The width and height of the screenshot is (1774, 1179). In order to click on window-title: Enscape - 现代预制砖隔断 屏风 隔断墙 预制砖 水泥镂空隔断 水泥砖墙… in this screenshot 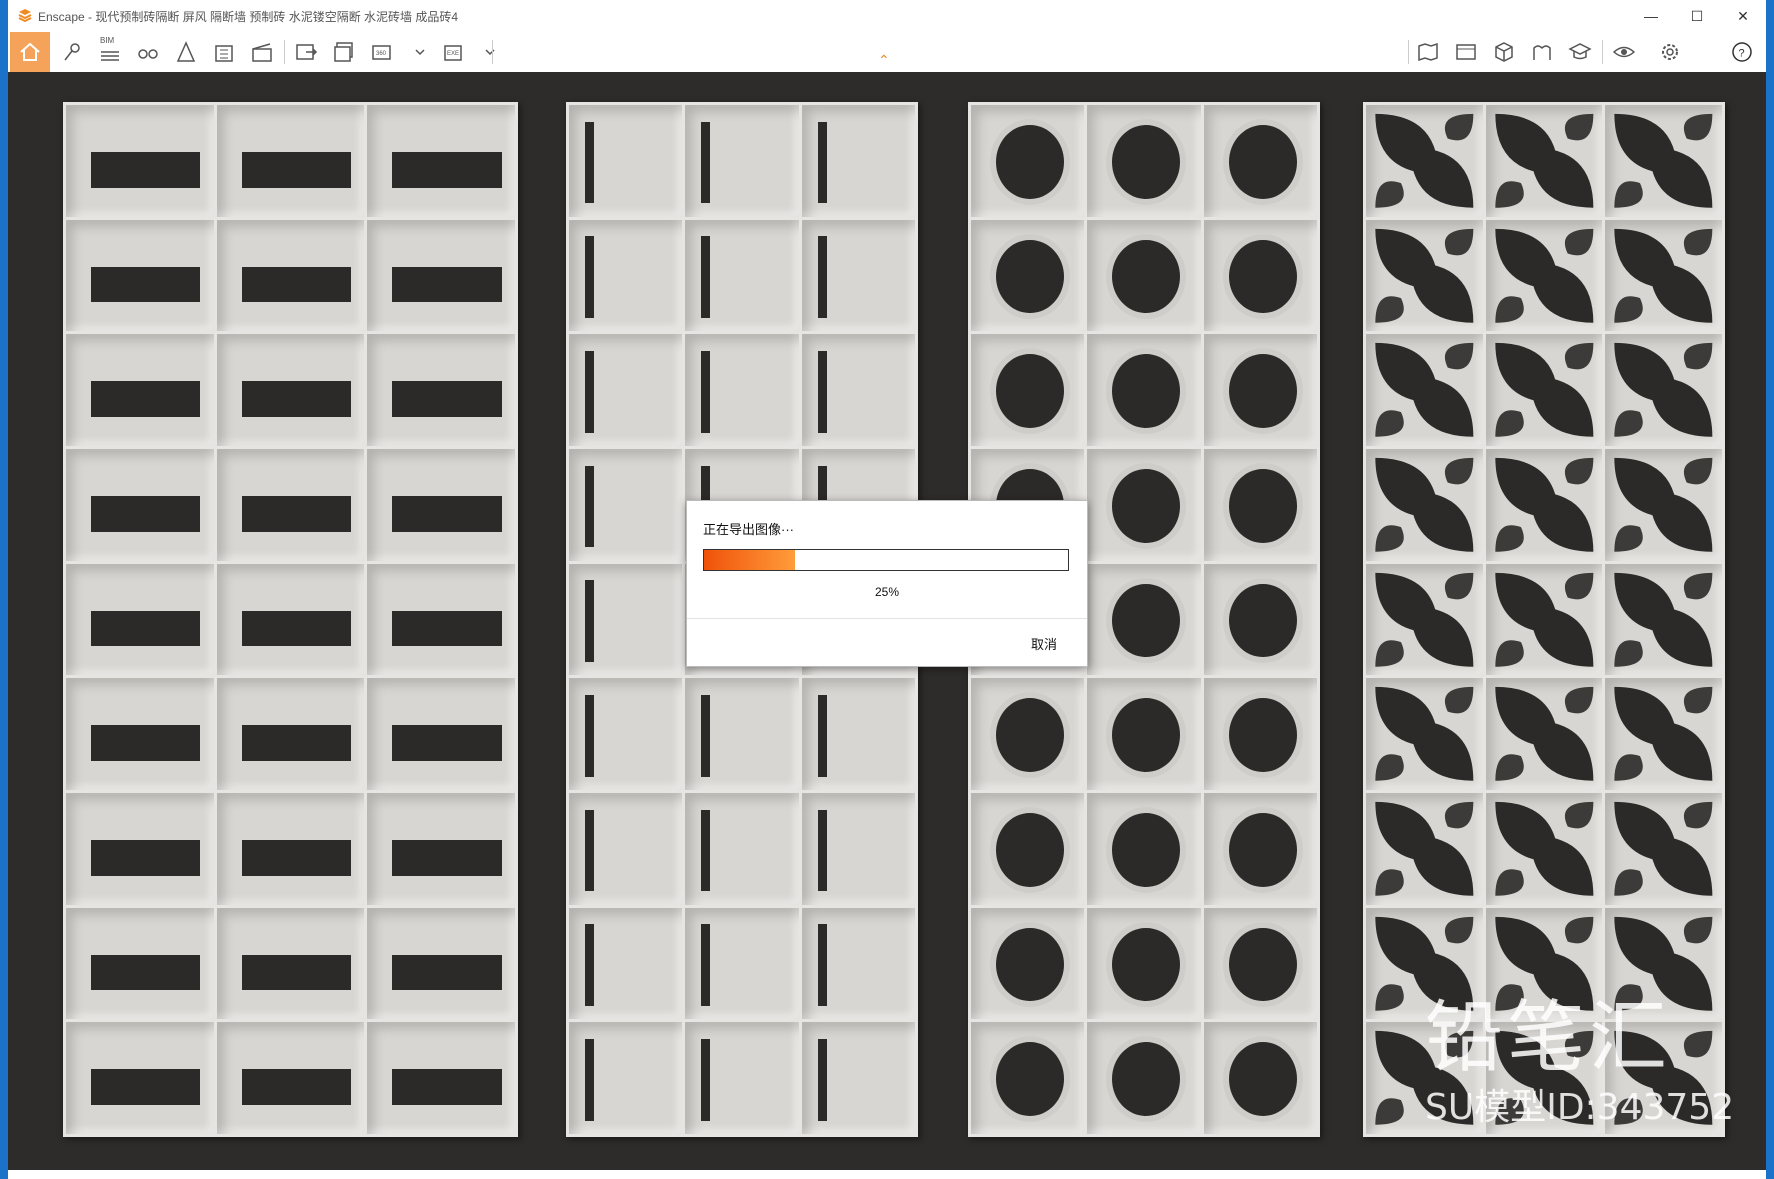, I will do `click(248, 17)`.